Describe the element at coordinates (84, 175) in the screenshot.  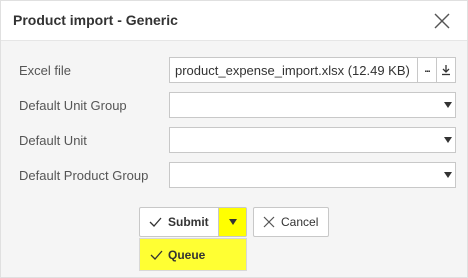
I see `default-product-group-label: Default Product Group` at that location.